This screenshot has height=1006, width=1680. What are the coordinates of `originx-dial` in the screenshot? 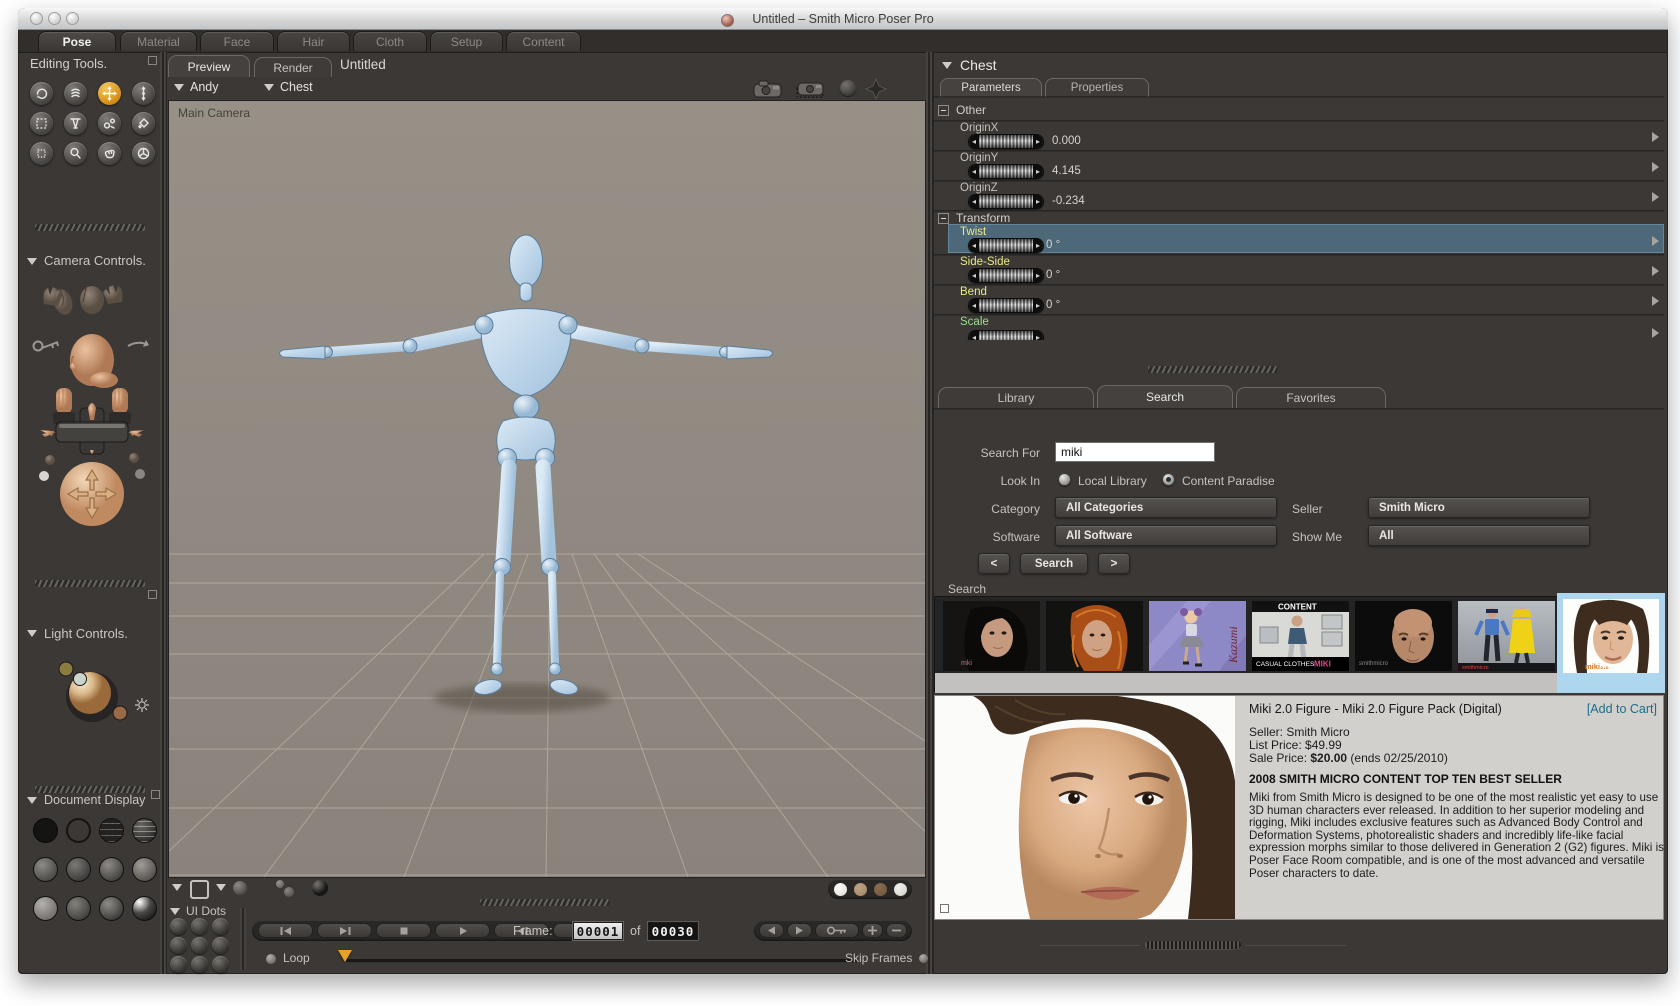 It's located at (1006, 141).